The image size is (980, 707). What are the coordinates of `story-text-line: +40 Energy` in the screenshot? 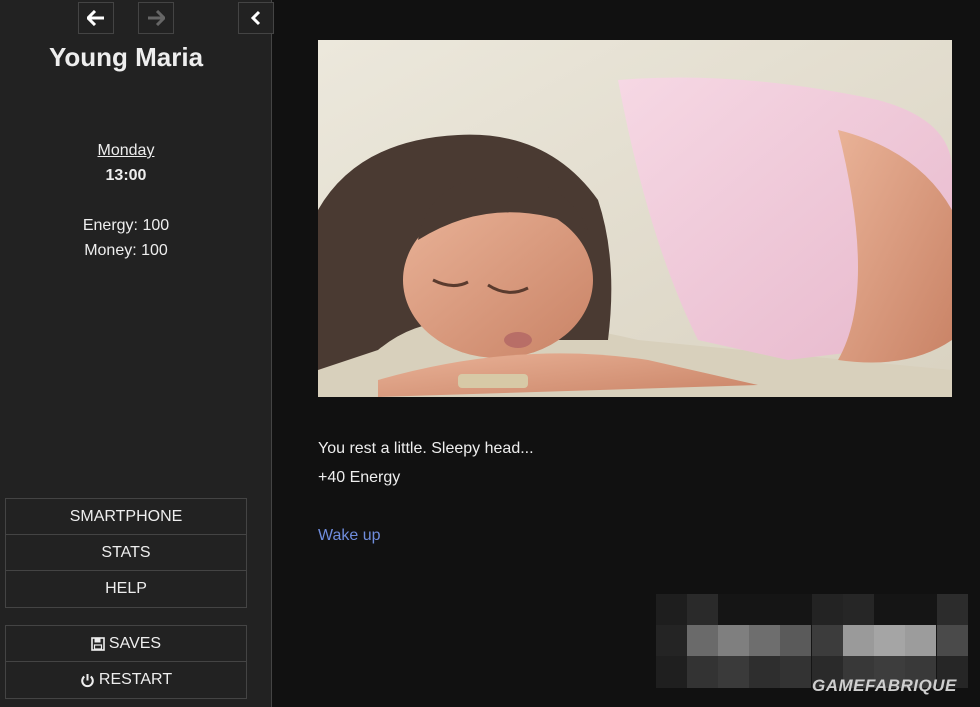 It's located at (359, 477).